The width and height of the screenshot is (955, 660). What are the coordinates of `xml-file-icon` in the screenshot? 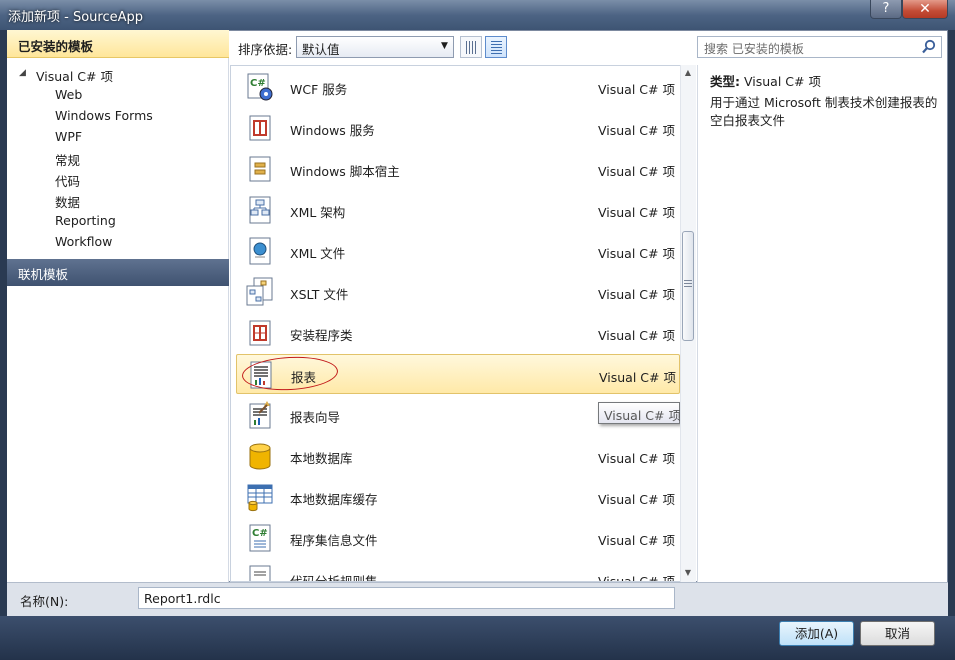 It's located at (260, 251).